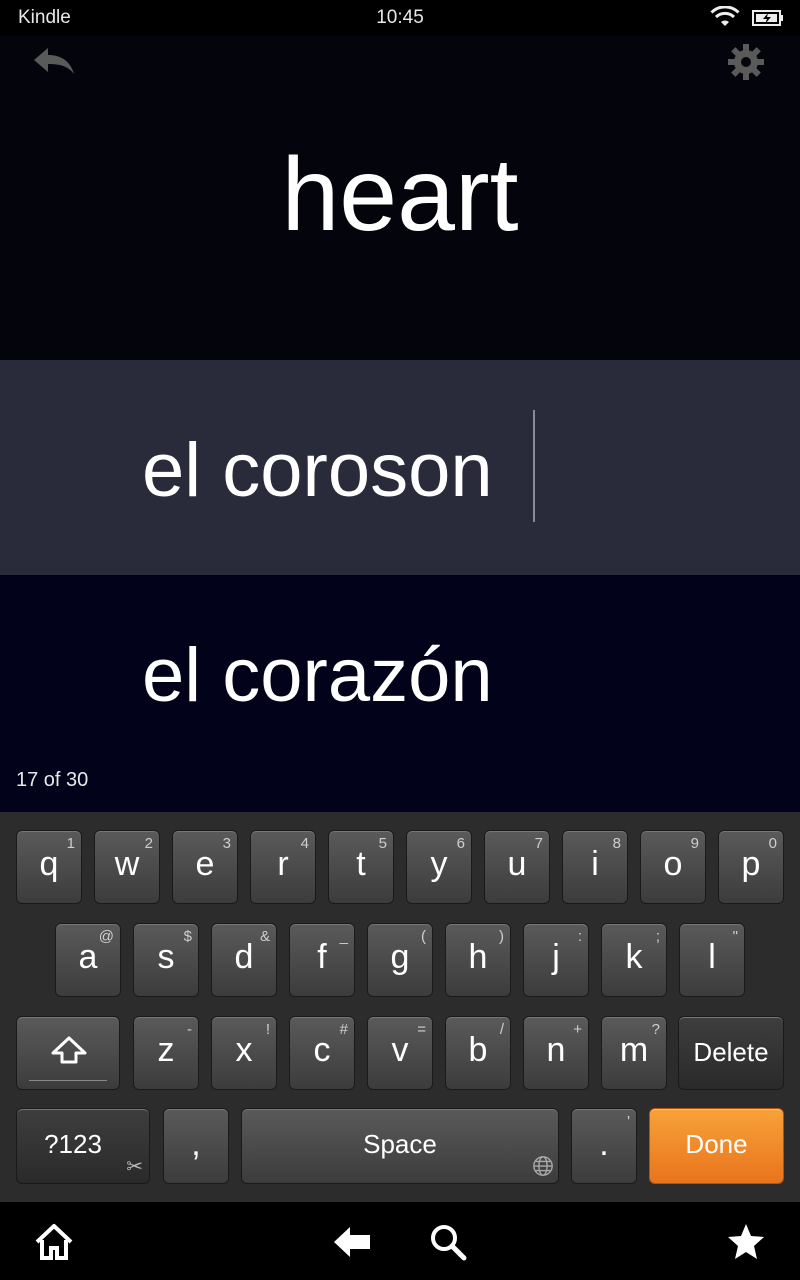  What do you see at coordinates (767, 18) in the screenshot?
I see `battery-charging-icon` at bounding box center [767, 18].